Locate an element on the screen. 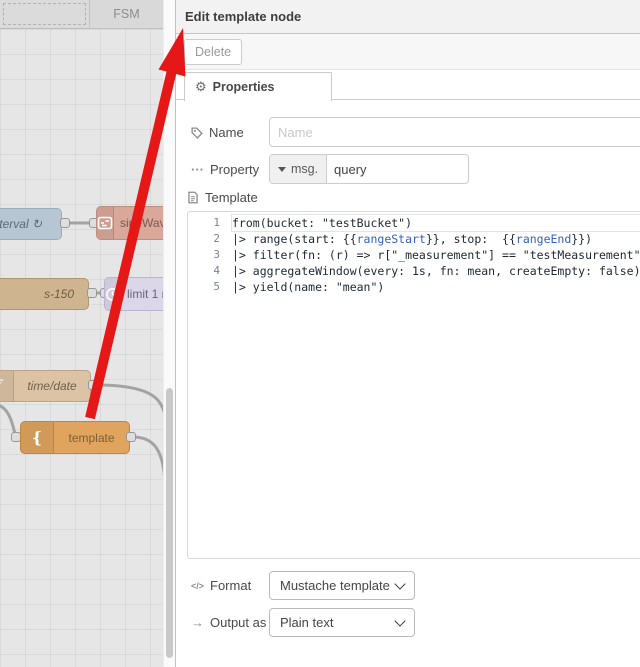 This screenshot has height=667, width=640. node-limit: limit 1 ms is located at coordinates (133, 294).